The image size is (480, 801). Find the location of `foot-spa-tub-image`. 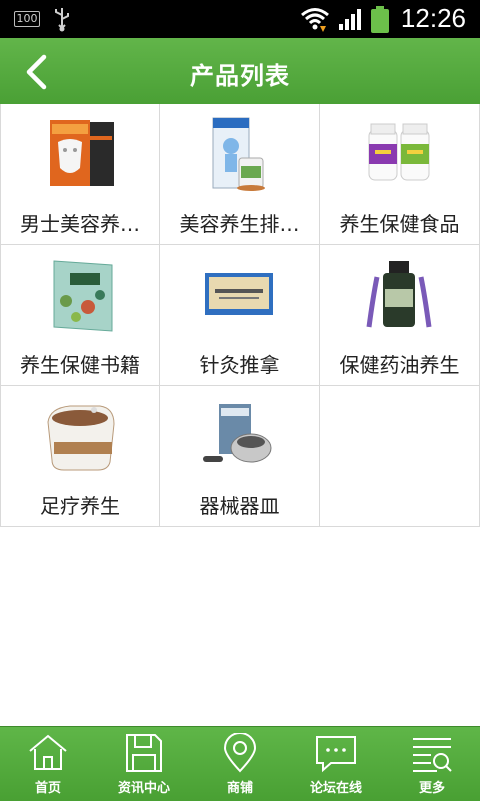

foot-spa-tub-image is located at coordinates (80, 436).